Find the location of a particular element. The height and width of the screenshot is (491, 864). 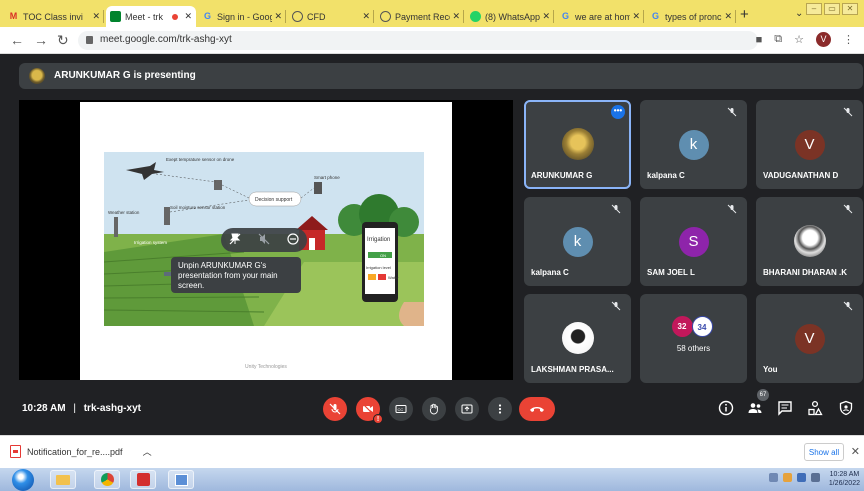

tab-payment: Payment Rece ✕ is located at coordinates (420, 16).